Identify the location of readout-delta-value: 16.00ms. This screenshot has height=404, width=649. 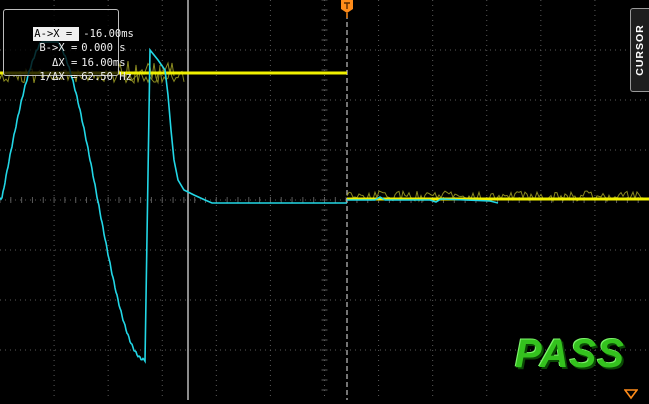
(103, 63).